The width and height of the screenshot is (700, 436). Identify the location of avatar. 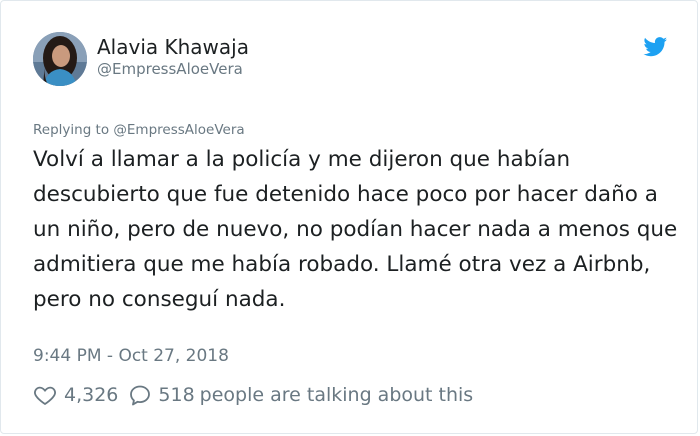
(60, 59).